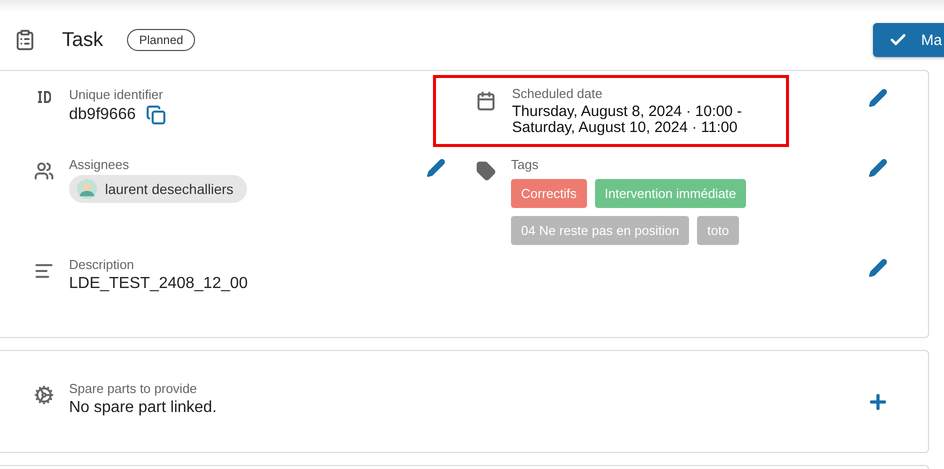  What do you see at coordinates (627, 112) in the screenshot?
I see `scheduled-date: Thursday, August 8, 2024 · 10:00 -` at bounding box center [627, 112].